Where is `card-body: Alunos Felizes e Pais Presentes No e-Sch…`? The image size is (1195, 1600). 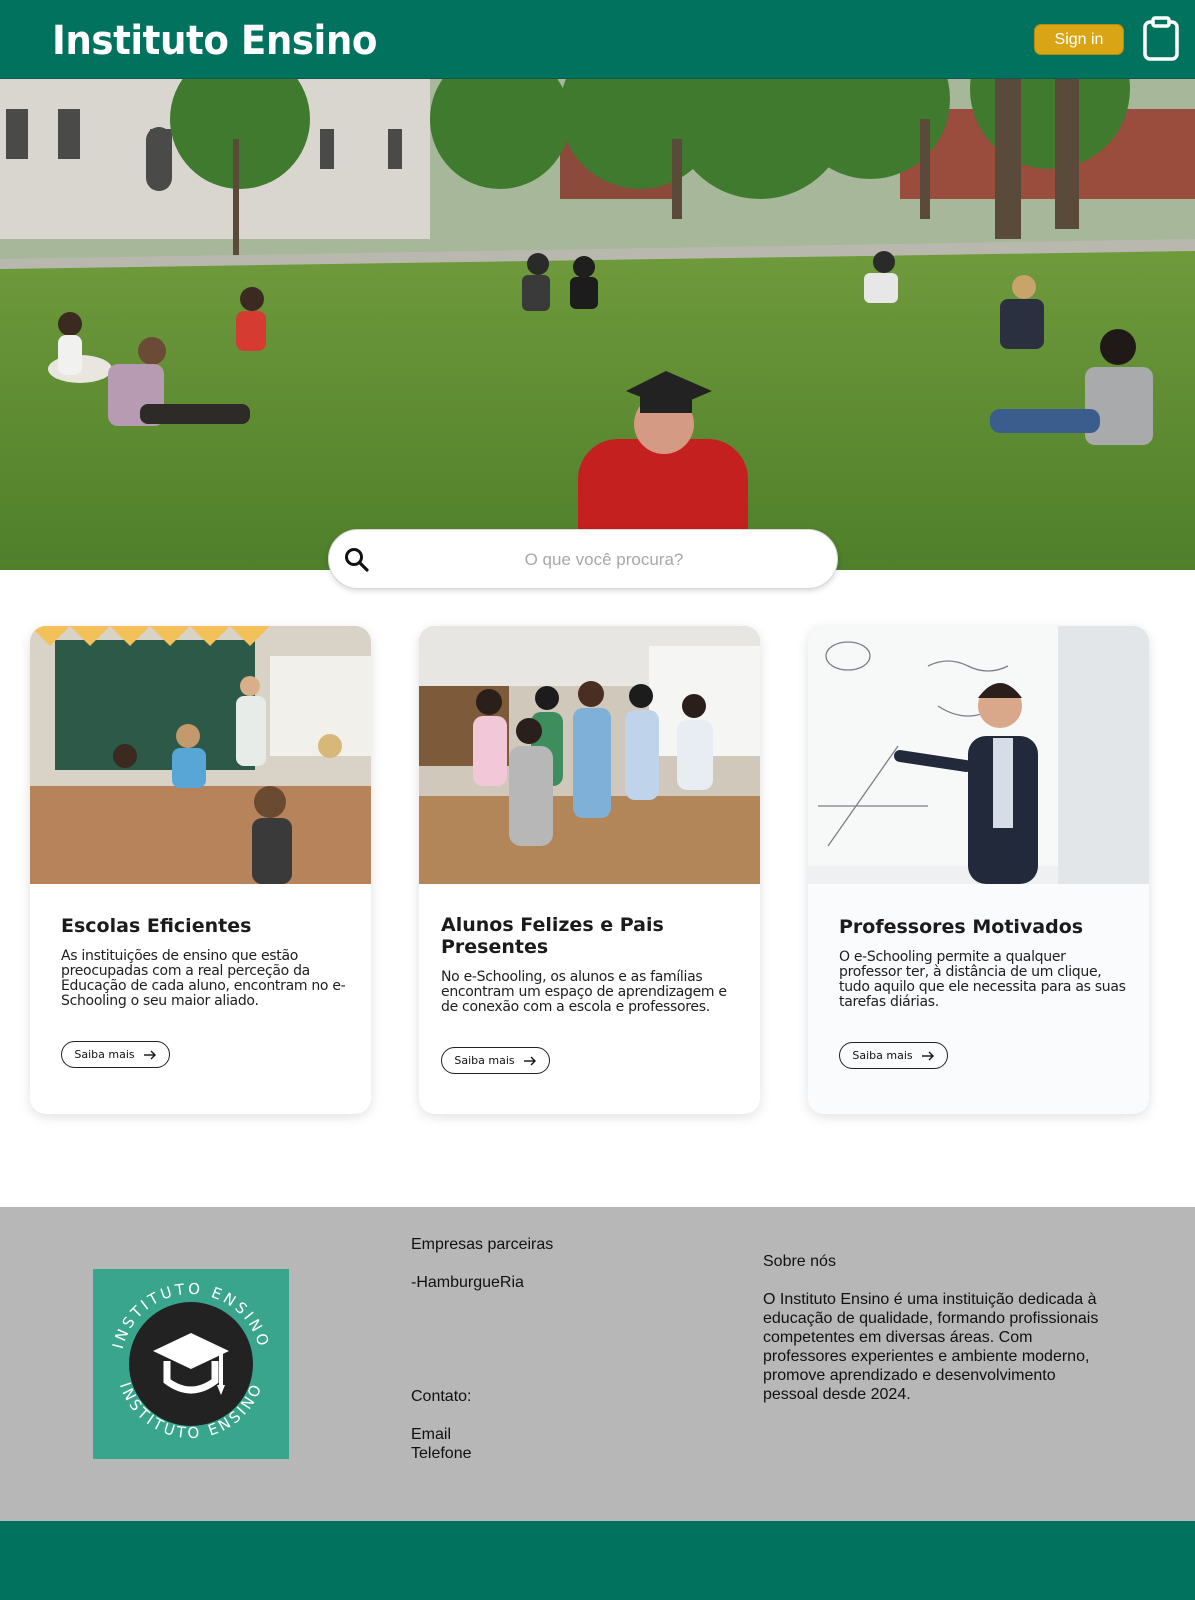 card-body: Alunos Felizes e Pais Presentes No e-Sch… is located at coordinates (593, 964).